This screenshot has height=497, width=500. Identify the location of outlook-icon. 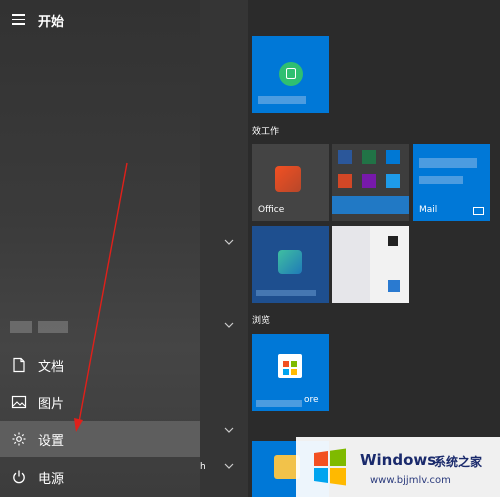
(393, 157).